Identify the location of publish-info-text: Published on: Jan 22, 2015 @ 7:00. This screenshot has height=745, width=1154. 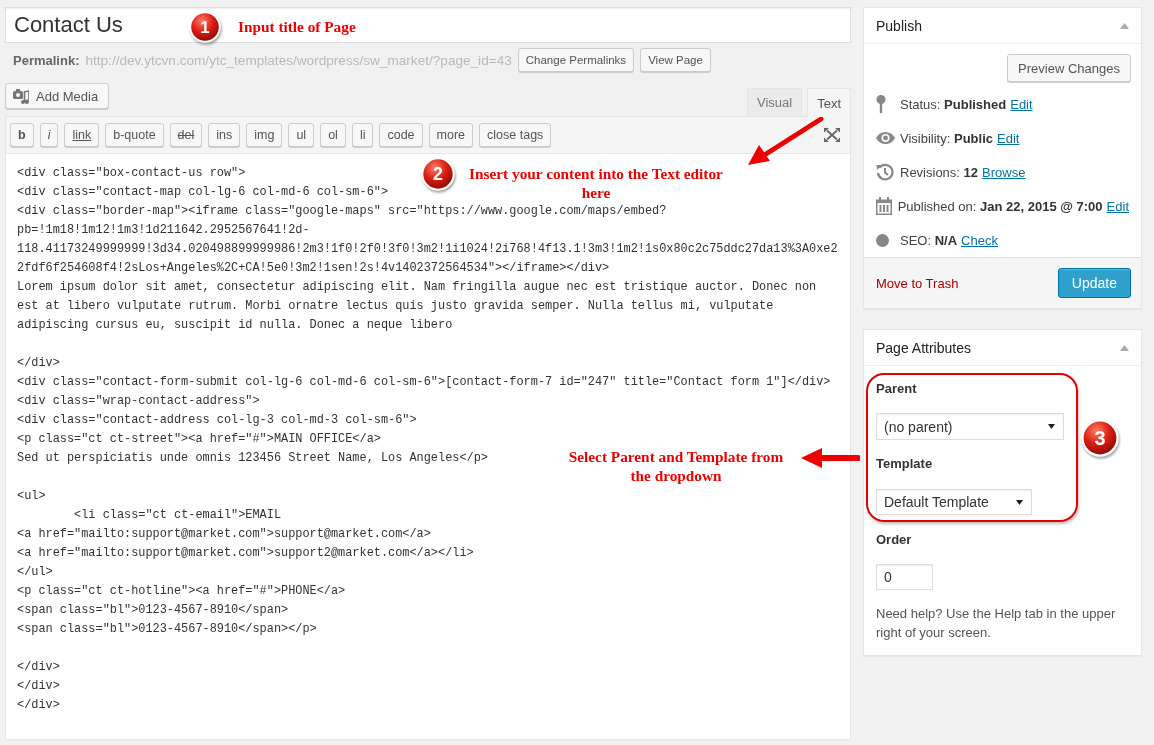
(1000, 206).